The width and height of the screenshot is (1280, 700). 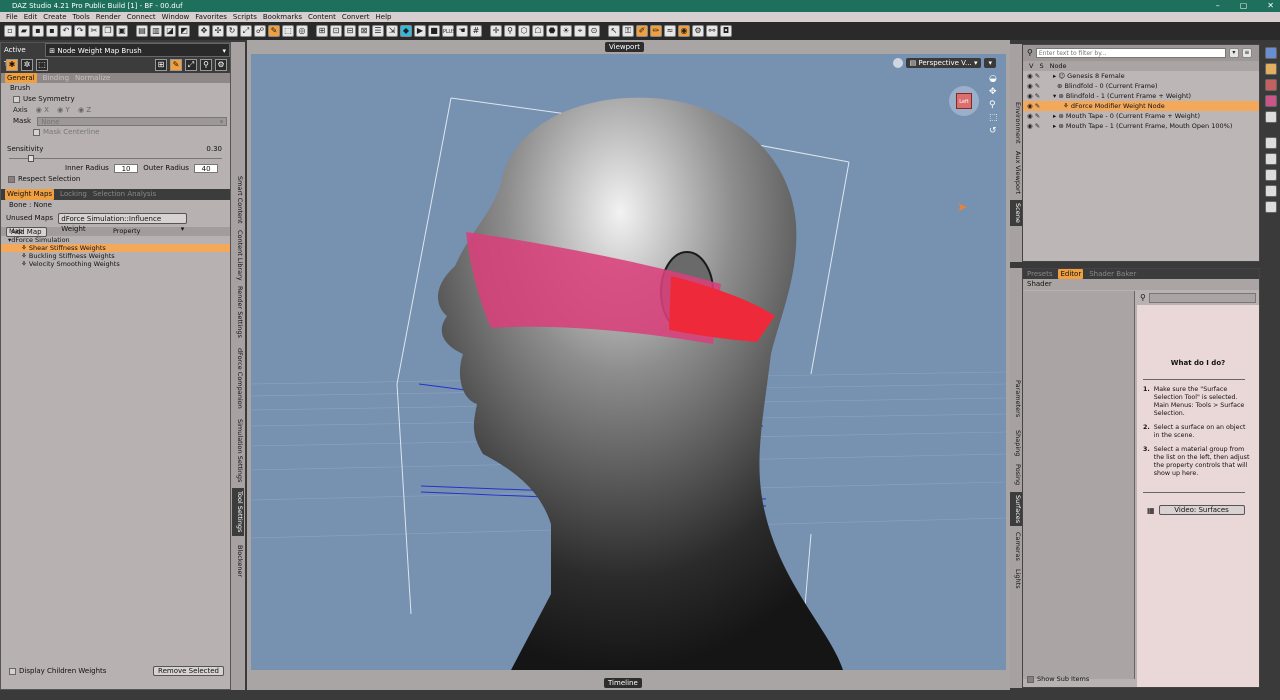 What do you see at coordinates (115, 248) in the screenshot?
I see `table-row: ⚘ Shear Stiffness Weights` at bounding box center [115, 248].